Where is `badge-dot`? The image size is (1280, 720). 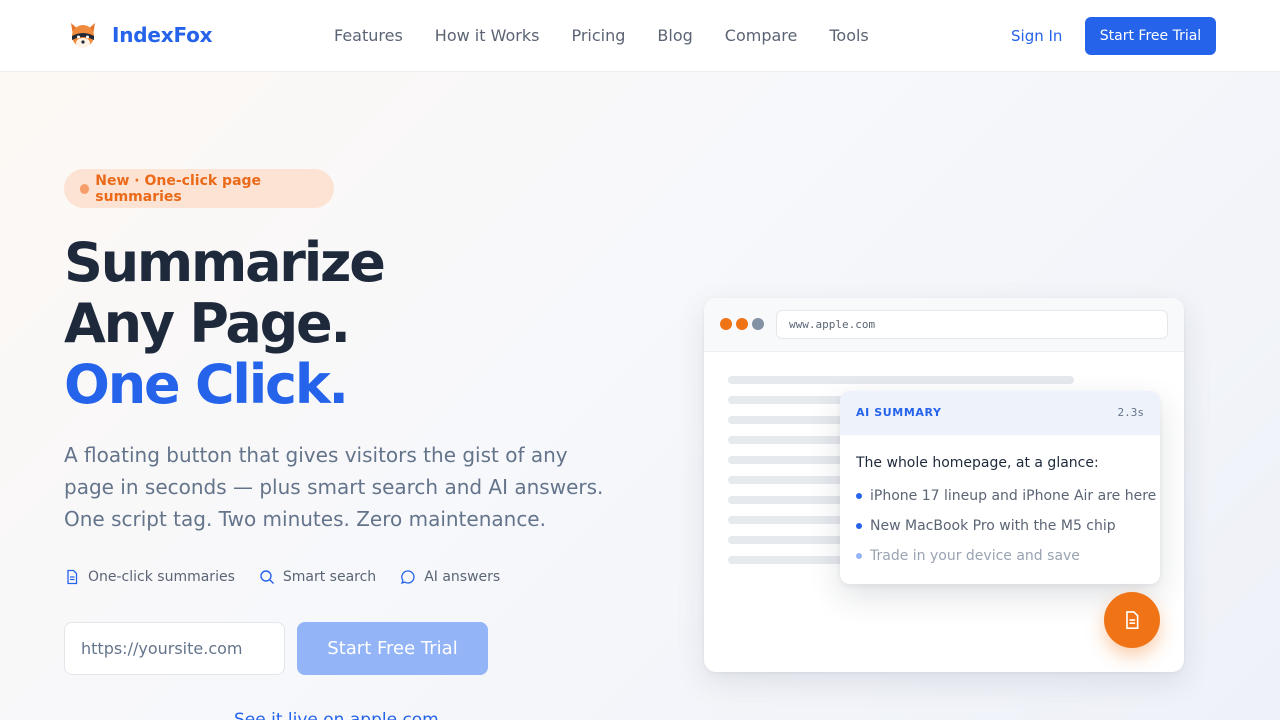
badge-dot is located at coordinates (85, 188).